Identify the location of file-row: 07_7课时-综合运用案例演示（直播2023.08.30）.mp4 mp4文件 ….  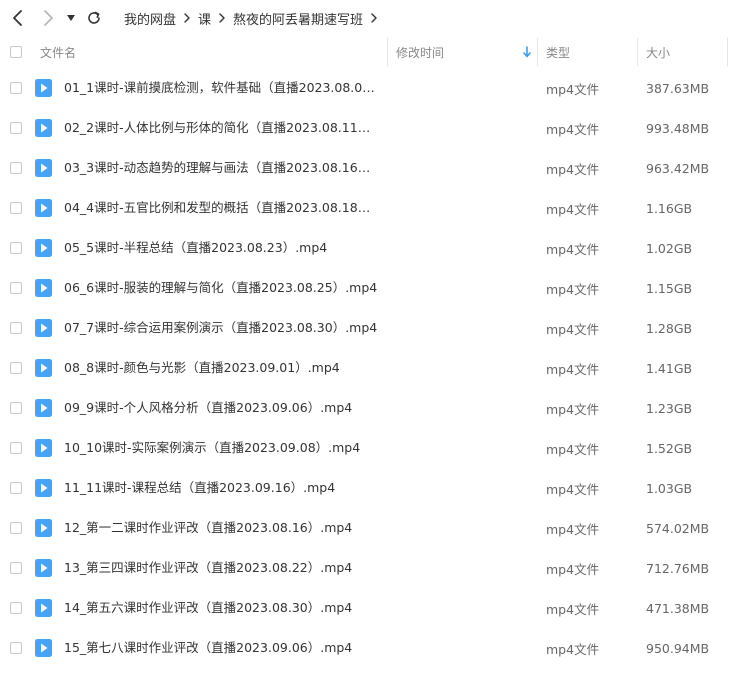
(368, 328).